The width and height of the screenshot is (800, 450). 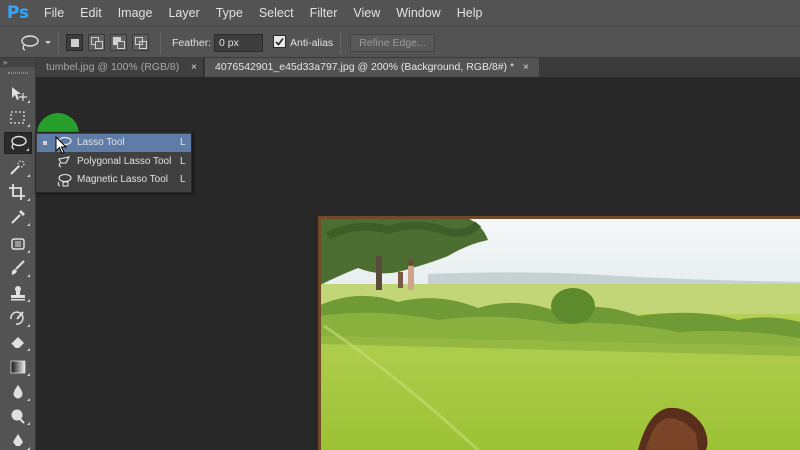 I want to click on tab-tumbel: tumbel.jpg @ 100% (RGB/8) ×, so click(x=120, y=67).